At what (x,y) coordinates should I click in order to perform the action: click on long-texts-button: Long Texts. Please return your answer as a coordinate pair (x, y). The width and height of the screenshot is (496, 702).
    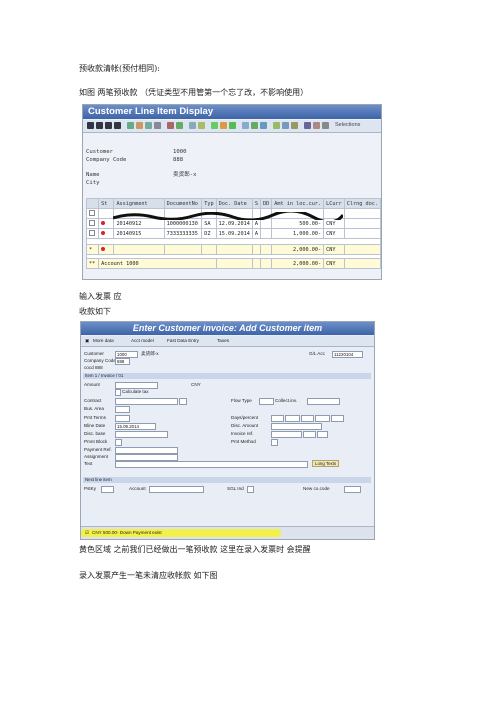
    Looking at the image, I should click on (326, 463).